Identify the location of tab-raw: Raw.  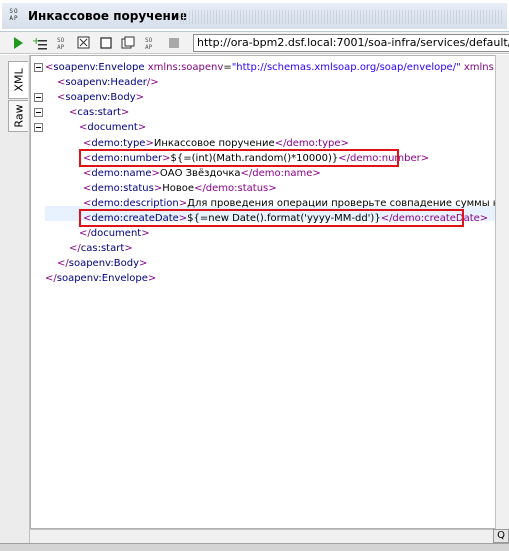
(18, 116).